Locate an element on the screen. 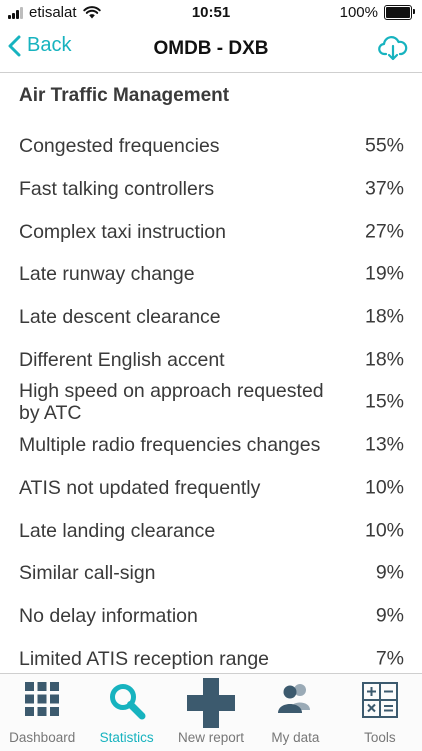 The width and height of the screenshot is (422, 751). item-percentage: 19% is located at coordinates (384, 273).